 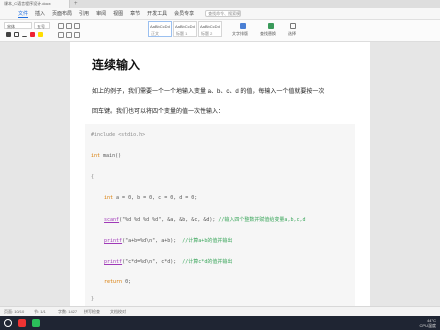 What do you see at coordinates (149, 262) in the screenshot?
I see `code-printf2-args: ("c*d=%d\n", c*d);` at bounding box center [149, 262].